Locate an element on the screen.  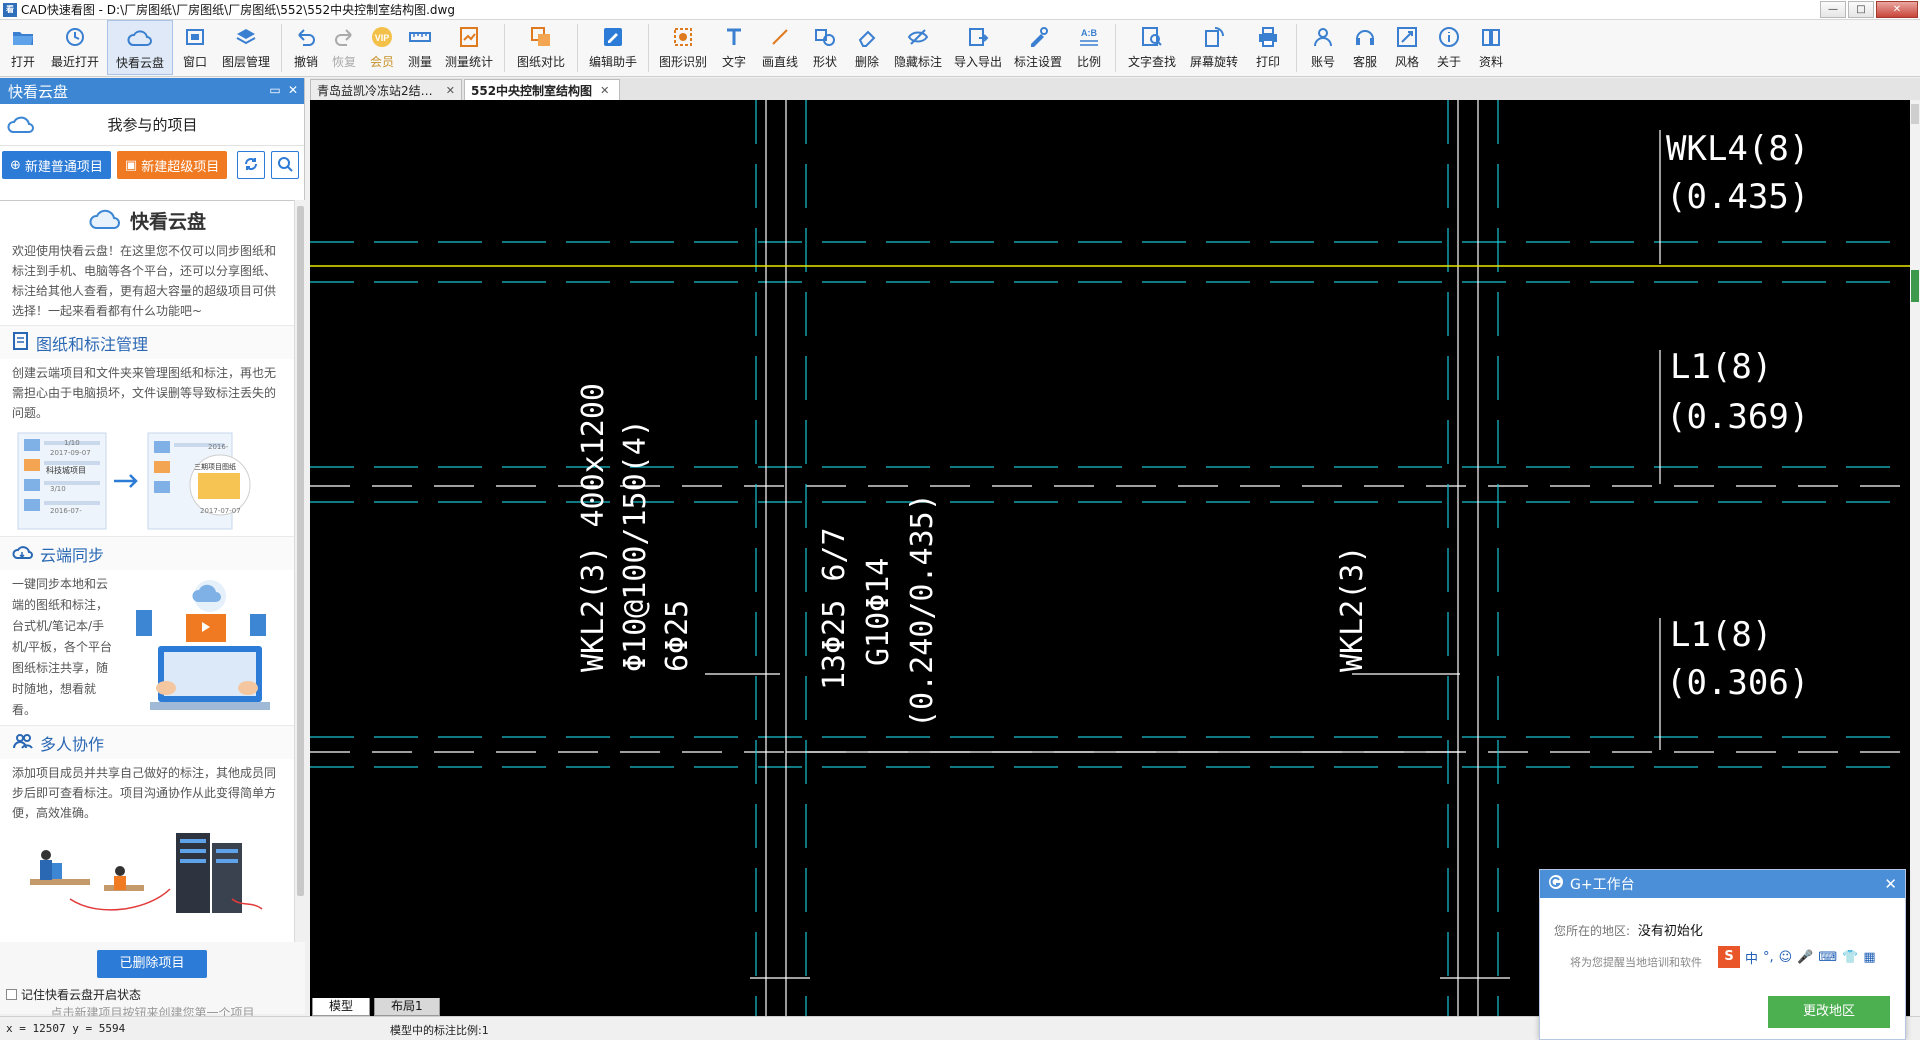
undo-button: 撤销 is located at coordinates (306, 47).